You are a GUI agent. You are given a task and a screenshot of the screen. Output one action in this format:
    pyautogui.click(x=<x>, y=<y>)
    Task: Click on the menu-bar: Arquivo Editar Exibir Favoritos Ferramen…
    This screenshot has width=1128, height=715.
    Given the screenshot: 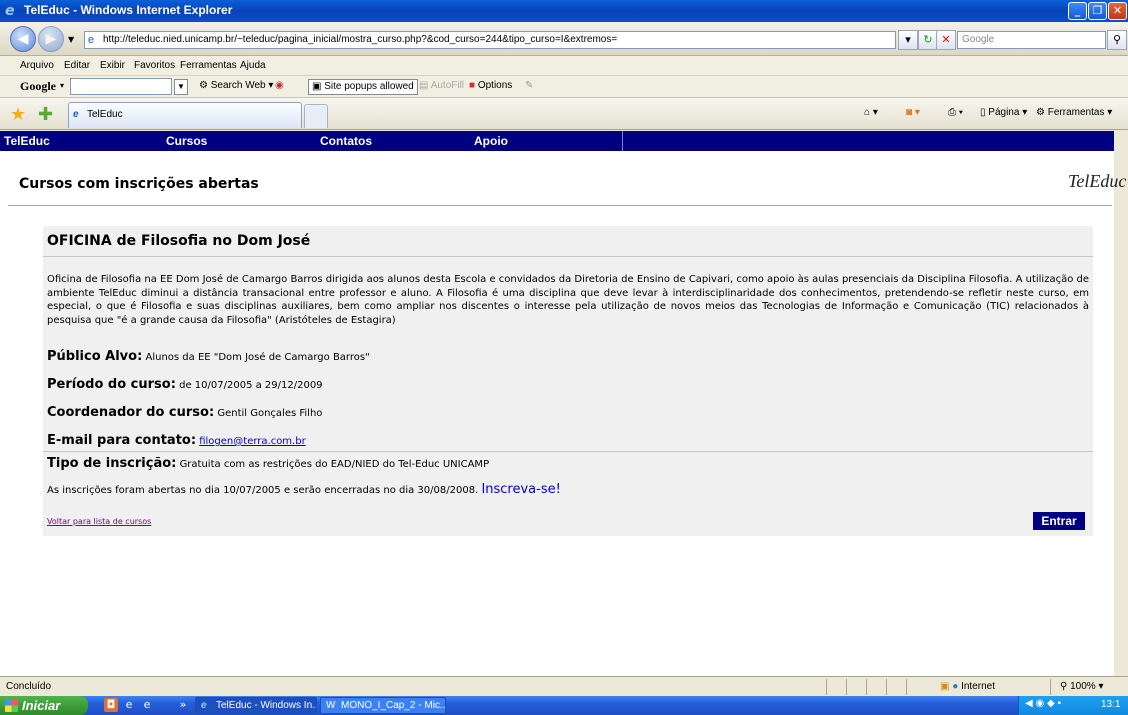 What is the action you would take?
    pyautogui.click(x=564, y=66)
    